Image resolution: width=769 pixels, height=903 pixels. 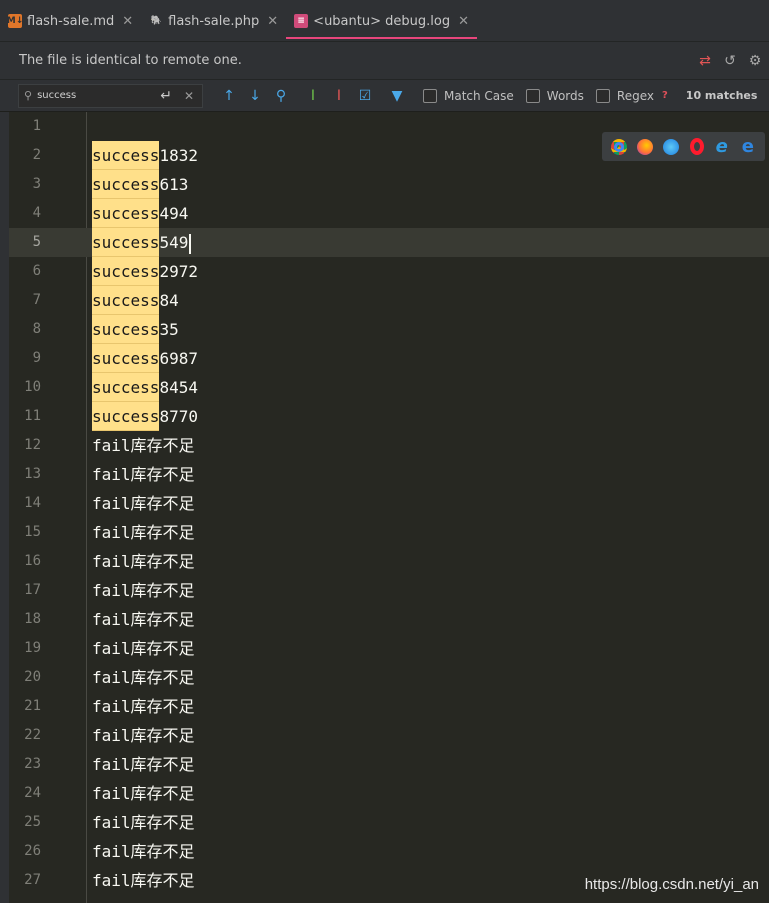 What do you see at coordinates (384, 735) in the screenshot?
I see `editor-line: 22 fail库存不足` at bounding box center [384, 735].